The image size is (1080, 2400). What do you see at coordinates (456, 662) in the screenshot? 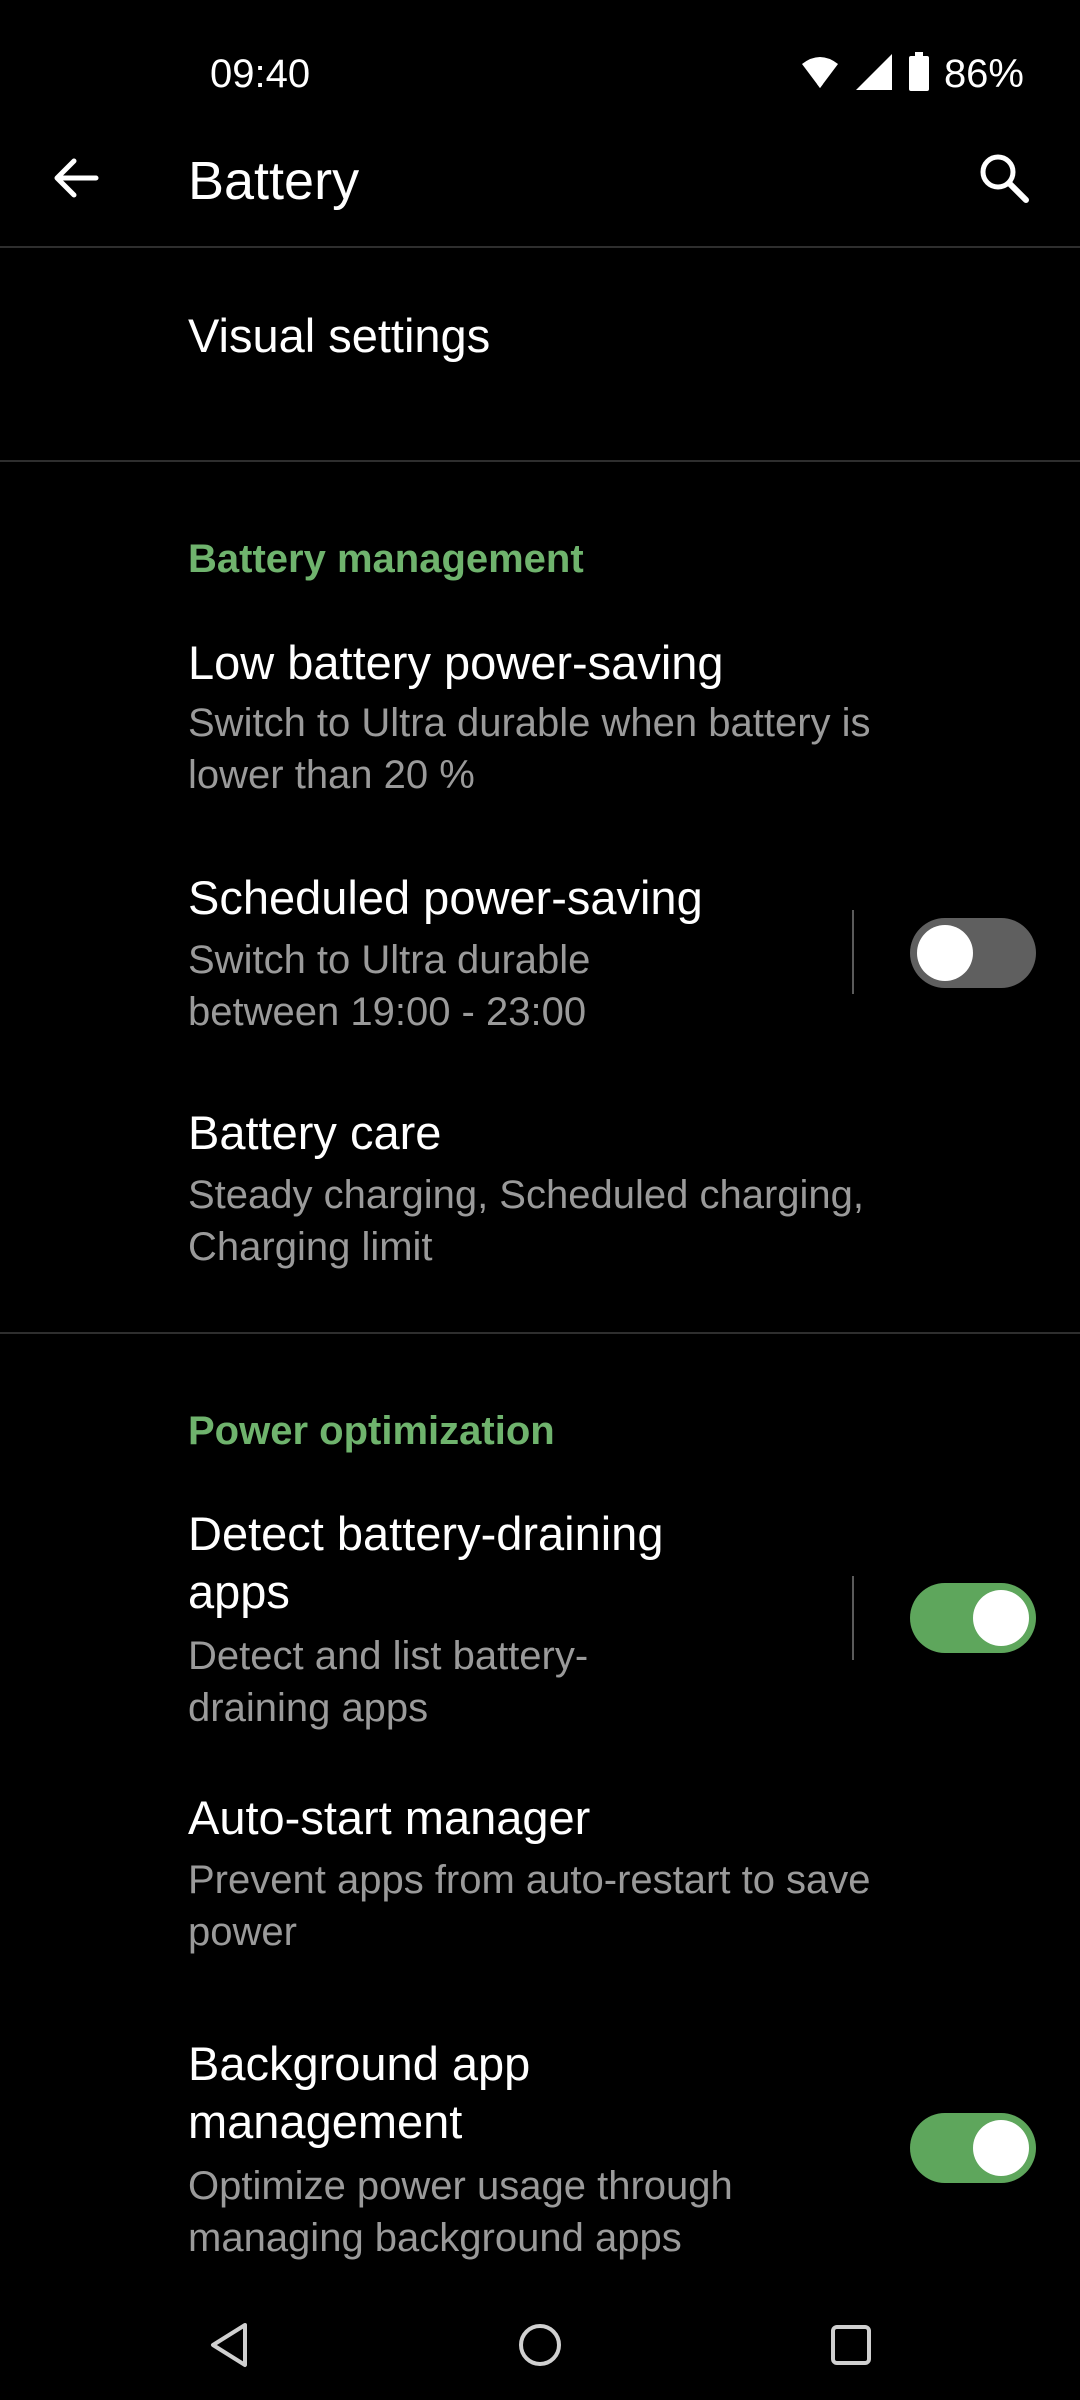
I see `low-battery-power-saving-title: Low battery power-saving` at bounding box center [456, 662].